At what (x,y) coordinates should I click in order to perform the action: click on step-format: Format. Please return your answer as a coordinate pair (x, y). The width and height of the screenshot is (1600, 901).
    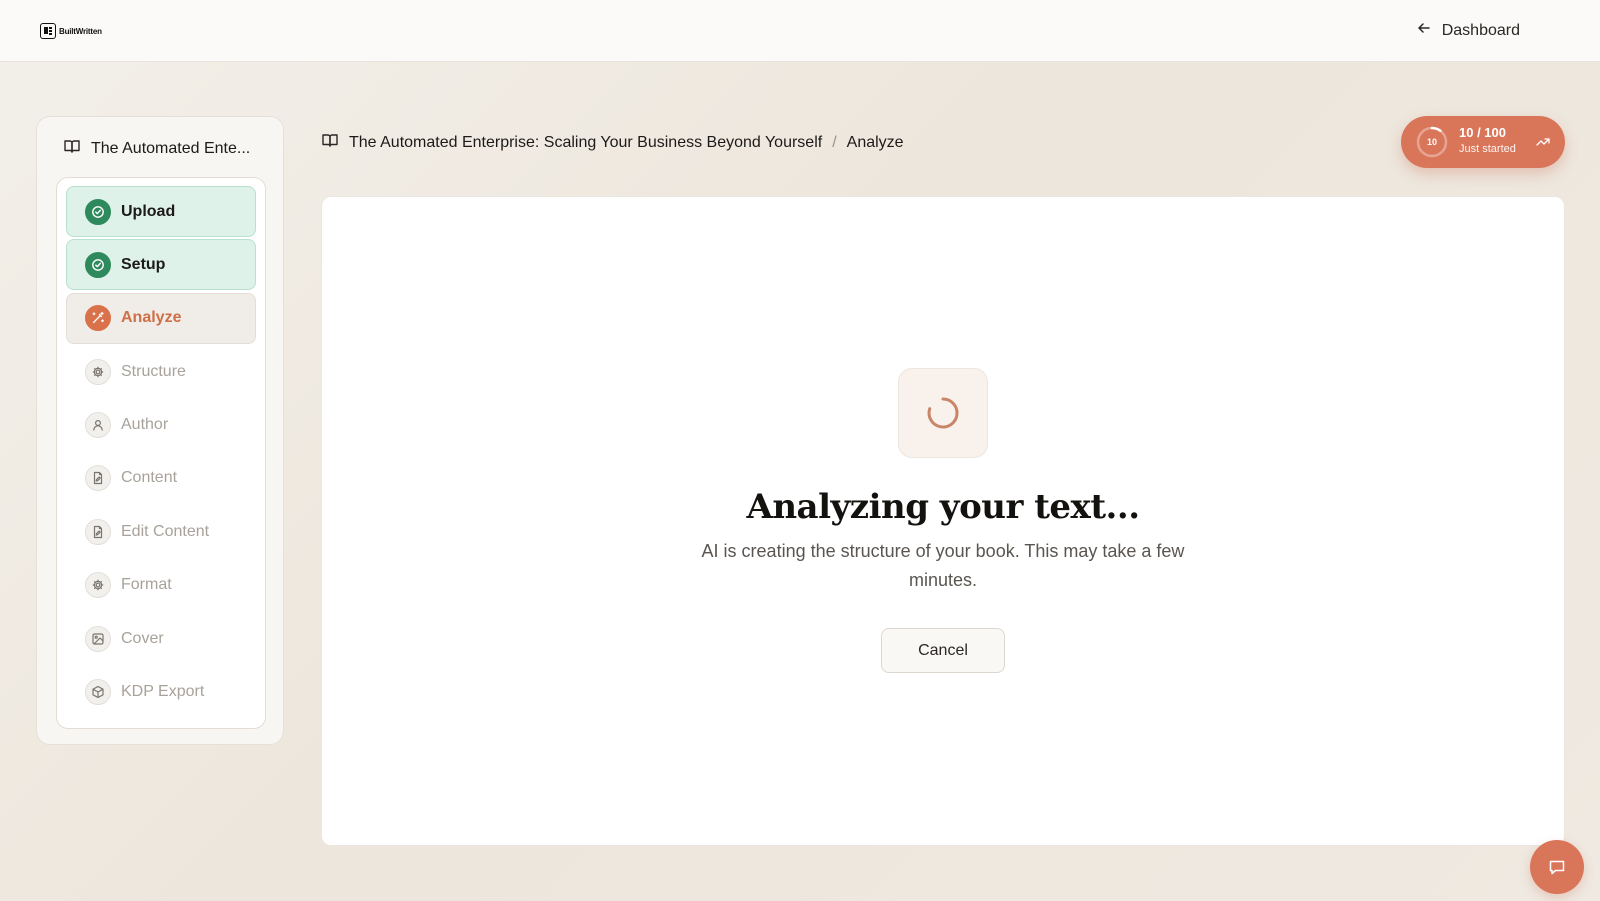
    Looking at the image, I should click on (161, 585).